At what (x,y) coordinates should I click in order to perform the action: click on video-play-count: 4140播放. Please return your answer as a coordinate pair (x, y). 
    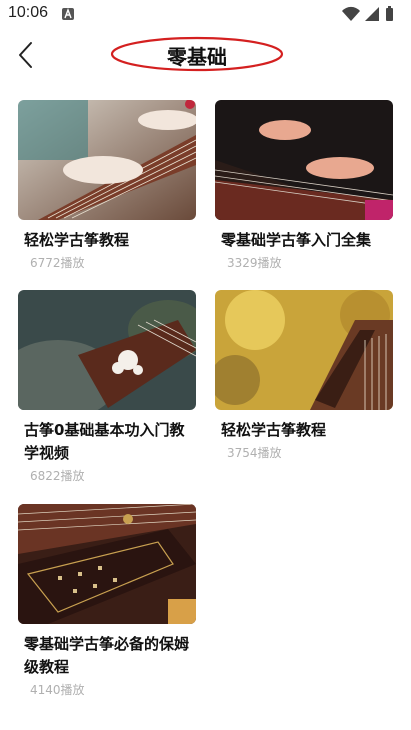
    Looking at the image, I should click on (57, 690).